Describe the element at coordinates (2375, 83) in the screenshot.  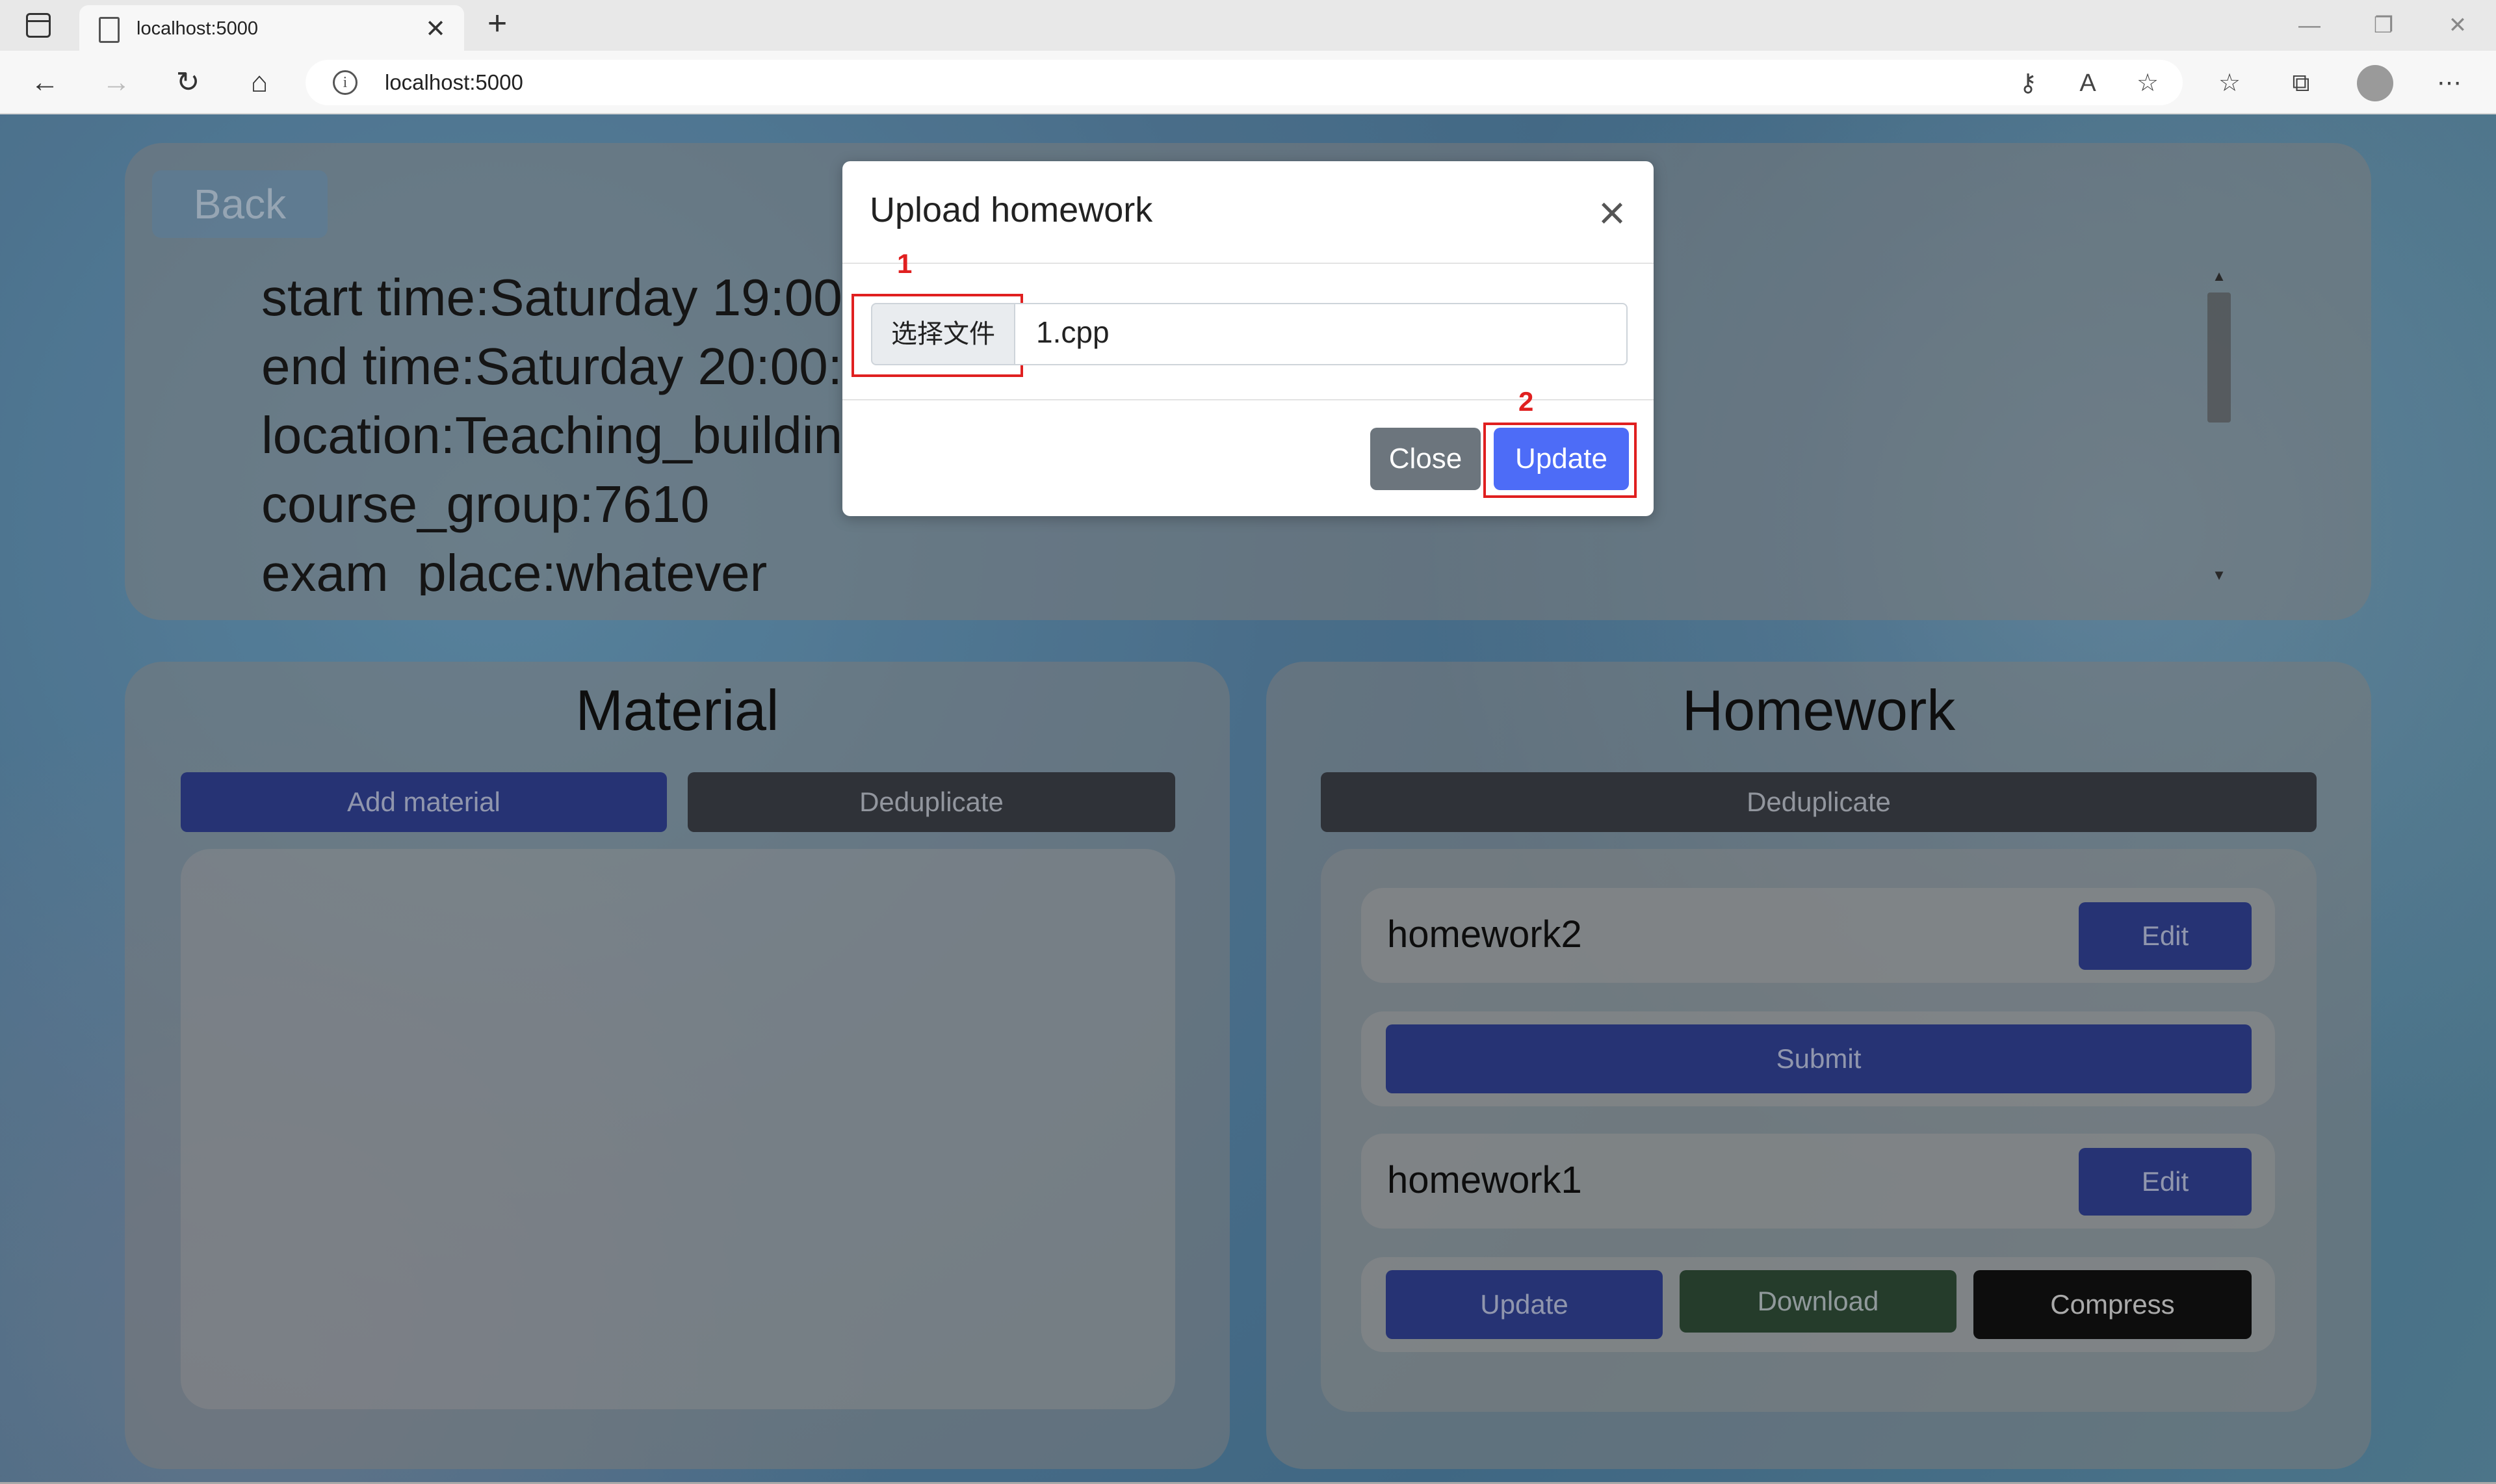
I see `profile-avatar` at that location.